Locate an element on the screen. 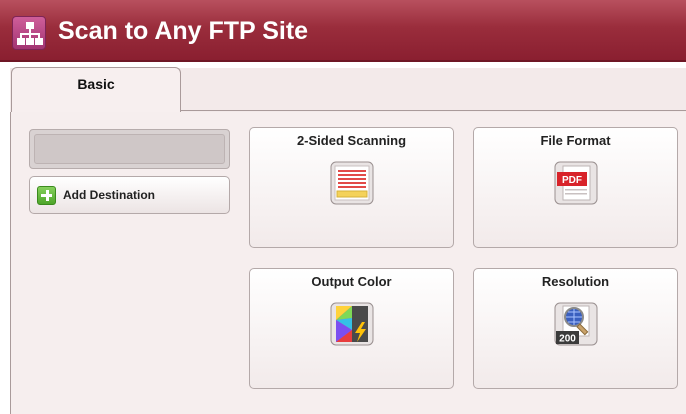  output-color-button: Output Color is located at coordinates (351, 328).